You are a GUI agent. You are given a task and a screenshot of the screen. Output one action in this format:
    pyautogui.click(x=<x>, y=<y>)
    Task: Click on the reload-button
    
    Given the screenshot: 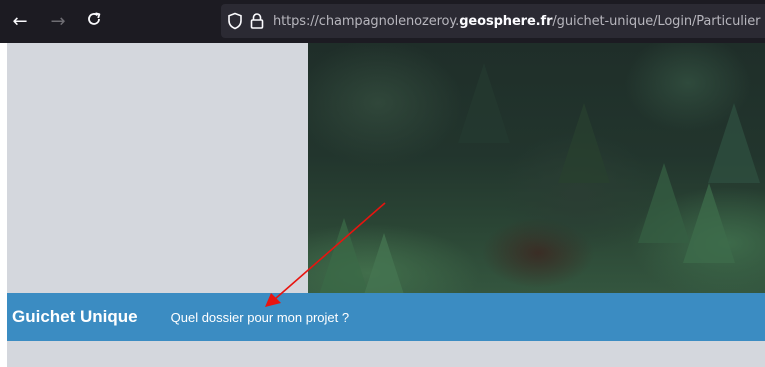 What is the action you would take?
    pyautogui.click(x=94, y=21)
    